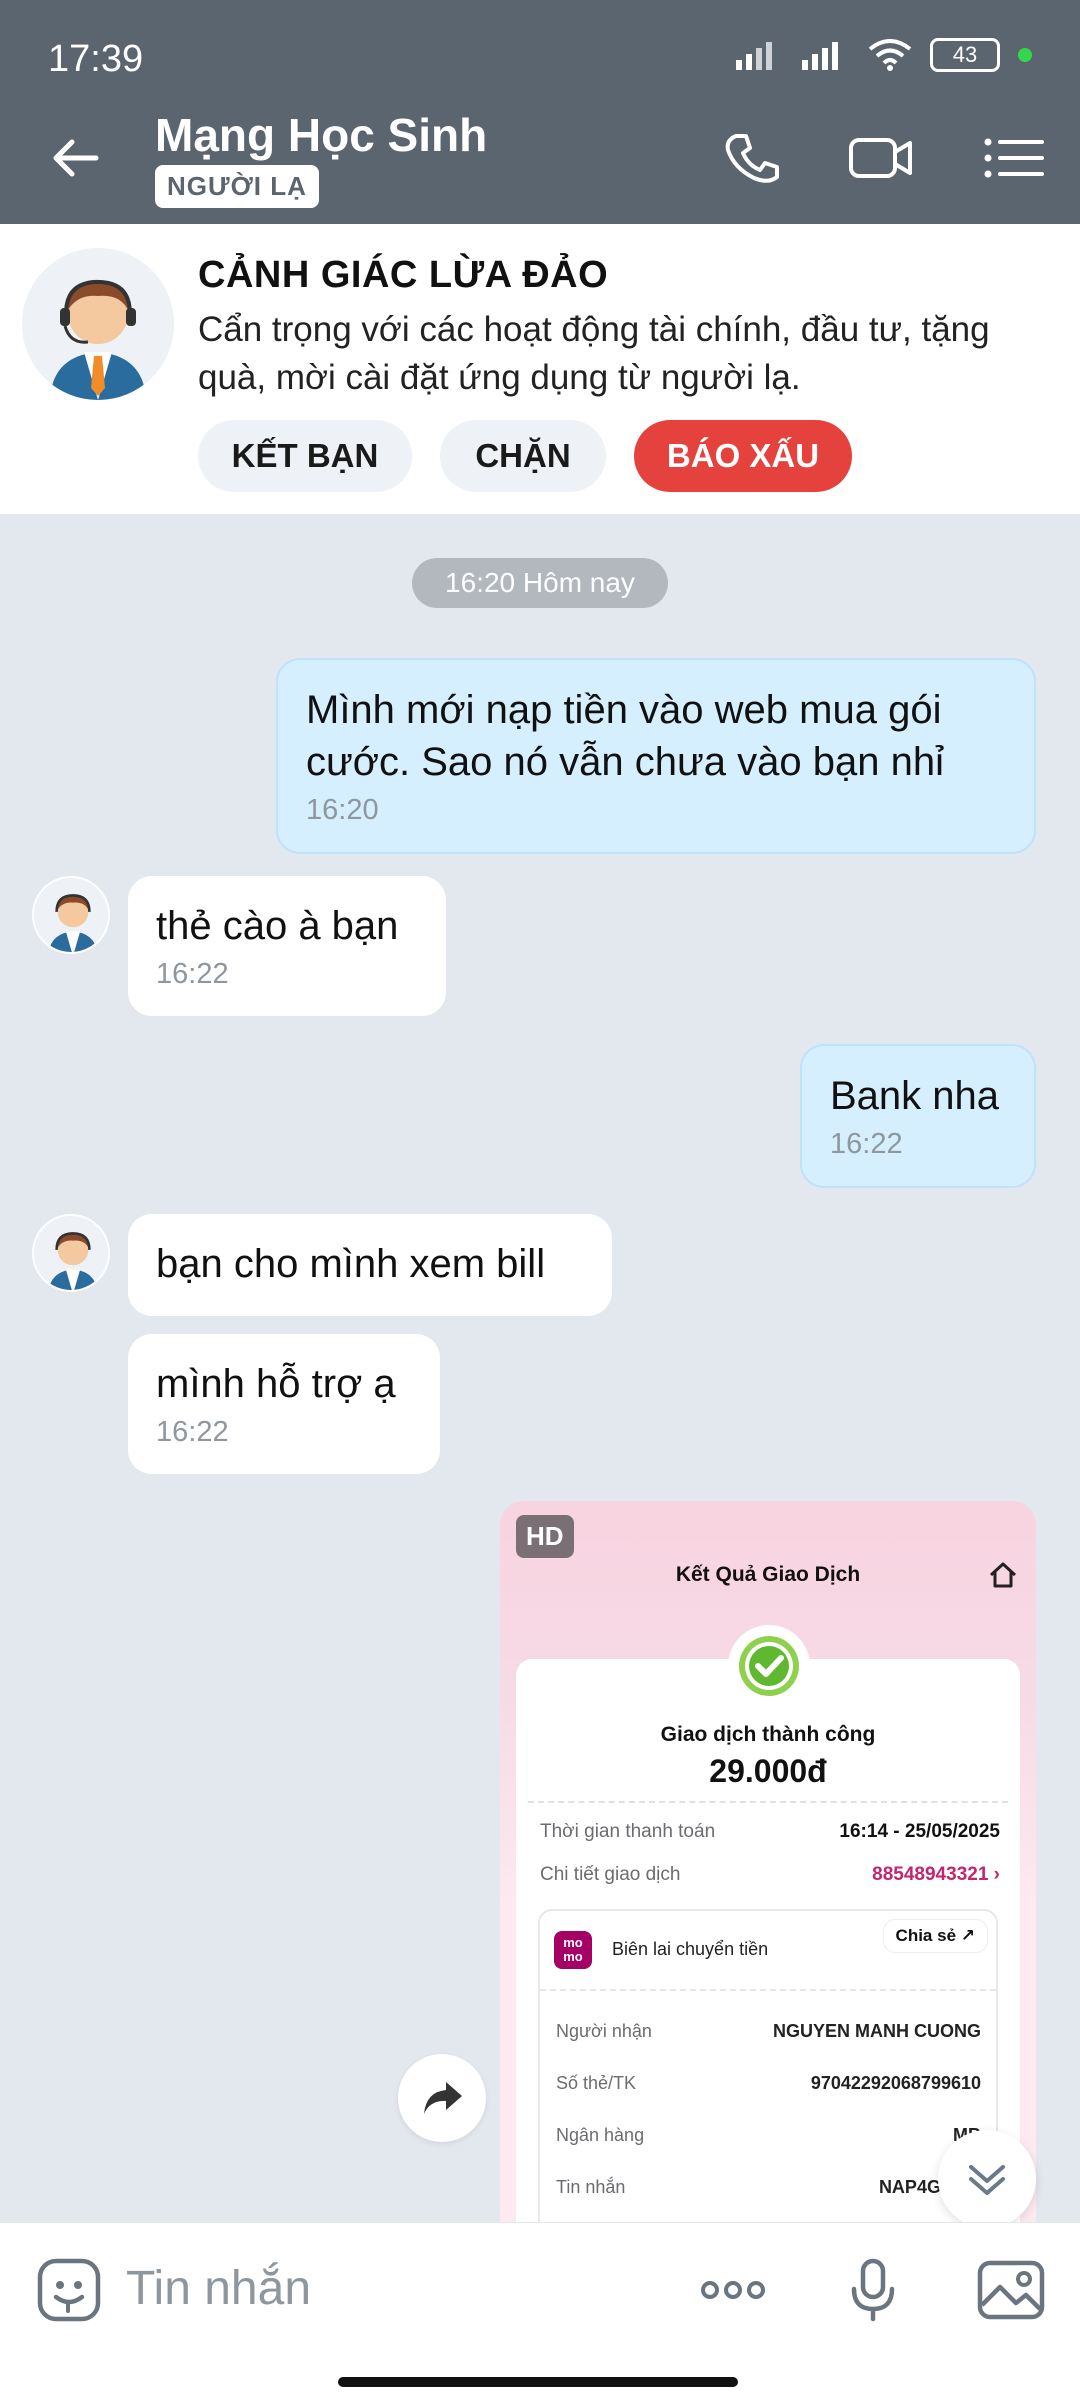 The height and width of the screenshot is (2400, 1080). What do you see at coordinates (768, 1771) in the screenshot?
I see `transaction-amount: 29.000đ` at bounding box center [768, 1771].